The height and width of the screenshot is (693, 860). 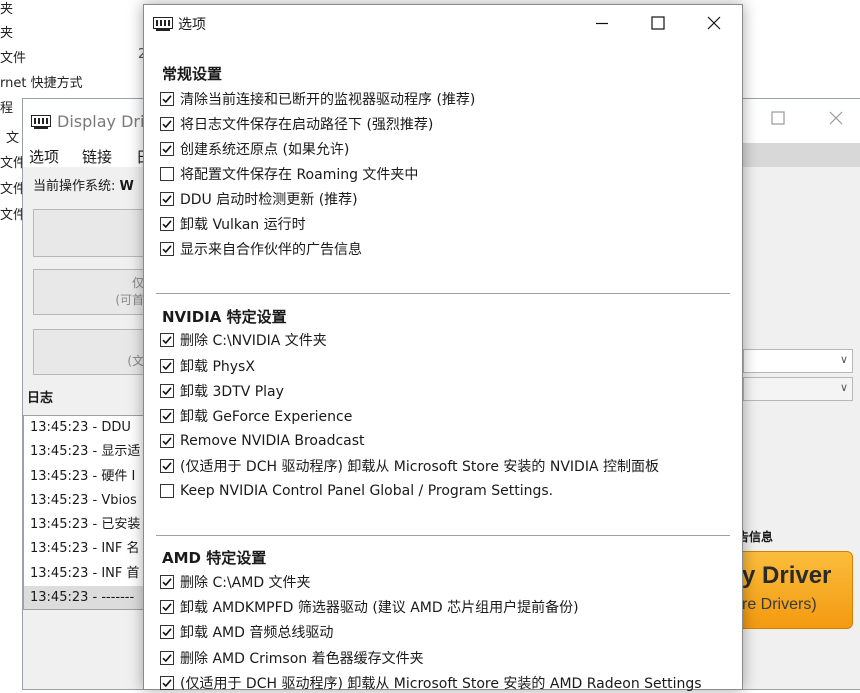 What do you see at coordinates (443, 535) in the screenshot?
I see `section-divider` at bounding box center [443, 535].